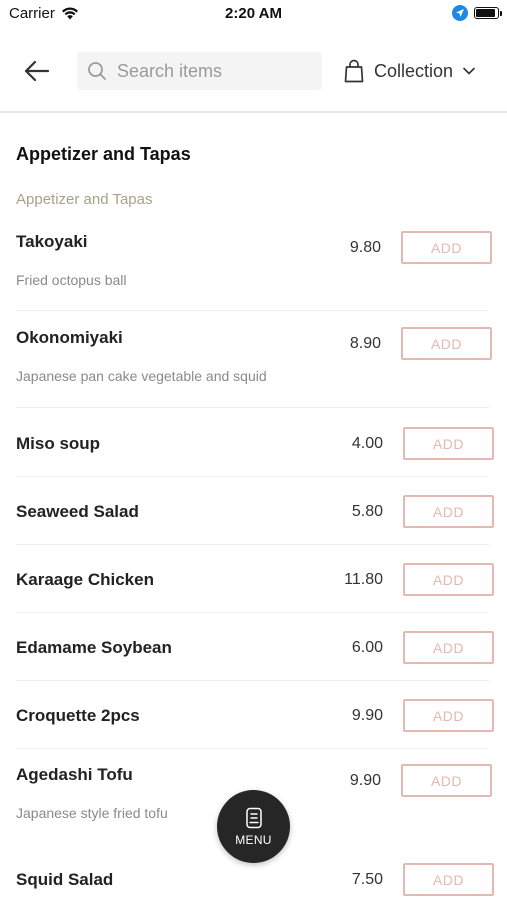 The image size is (507, 900). I want to click on menu-button: MENU, so click(253, 826).